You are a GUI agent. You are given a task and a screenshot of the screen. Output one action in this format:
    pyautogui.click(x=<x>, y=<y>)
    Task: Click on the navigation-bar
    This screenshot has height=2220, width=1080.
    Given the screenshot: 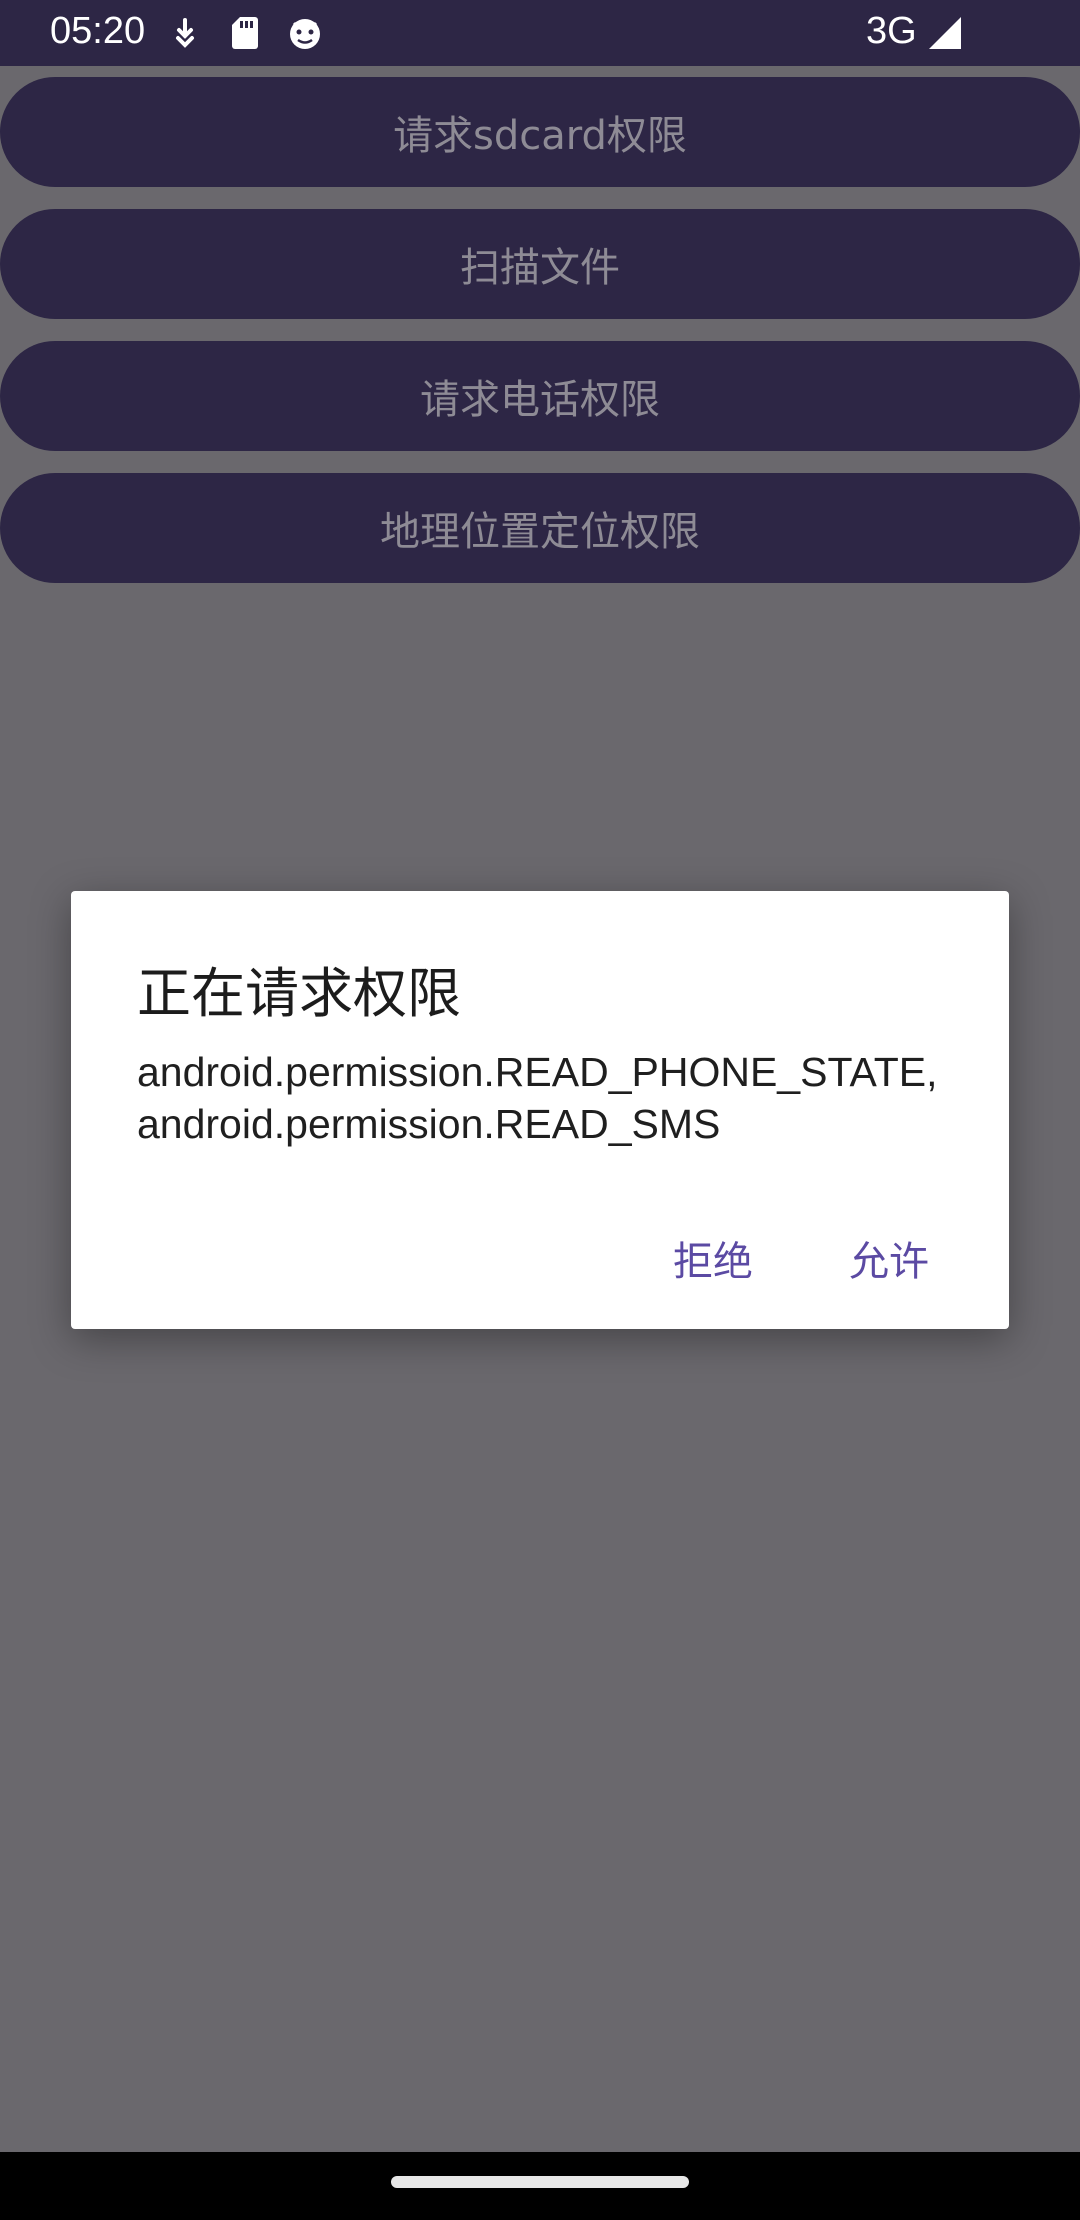 What is the action you would take?
    pyautogui.click(x=540, y=2186)
    